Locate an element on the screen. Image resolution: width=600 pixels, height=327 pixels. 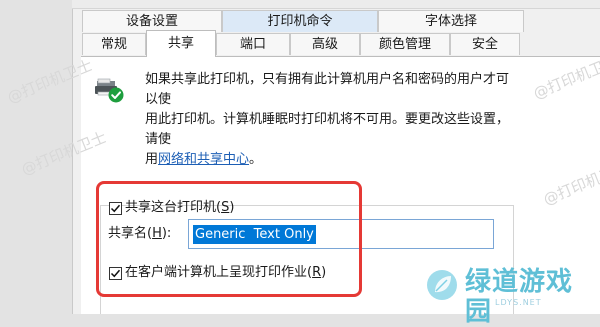
tab-security: 安全 is located at coordinates (485, 44).